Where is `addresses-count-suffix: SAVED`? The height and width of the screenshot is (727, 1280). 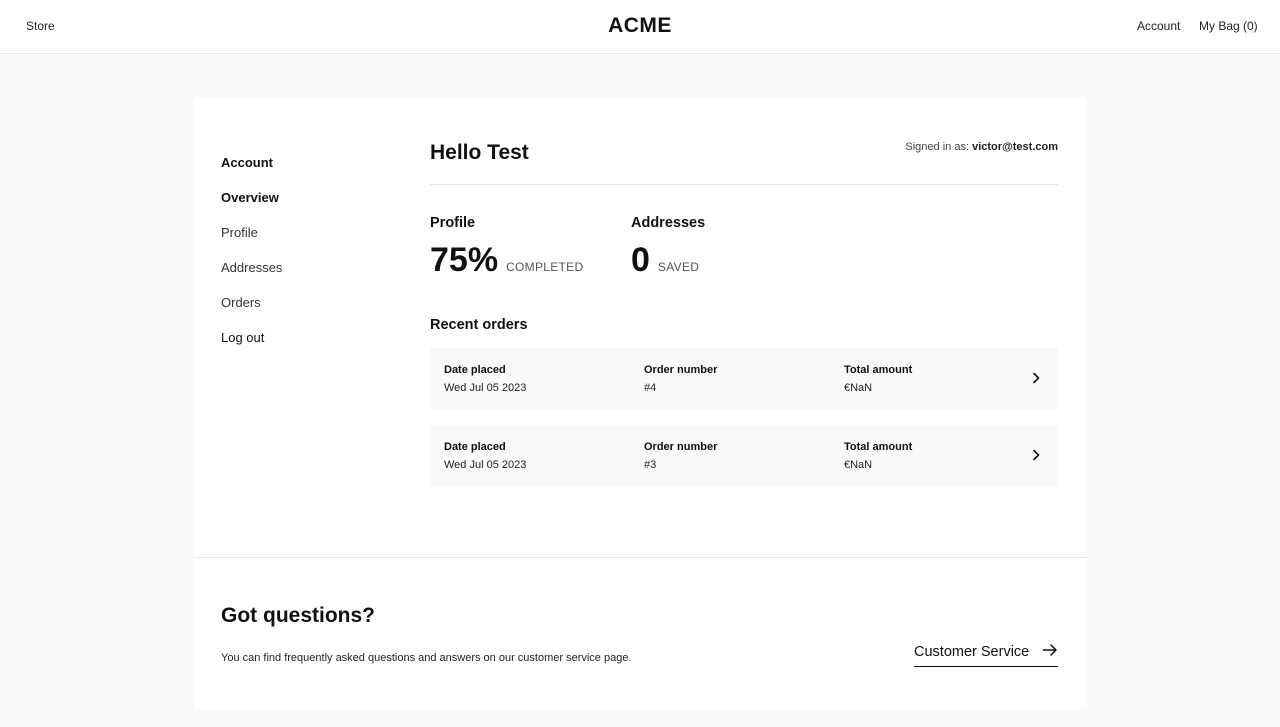
addresses-count-suffix: SAVED is located at coordinates (678, 267).